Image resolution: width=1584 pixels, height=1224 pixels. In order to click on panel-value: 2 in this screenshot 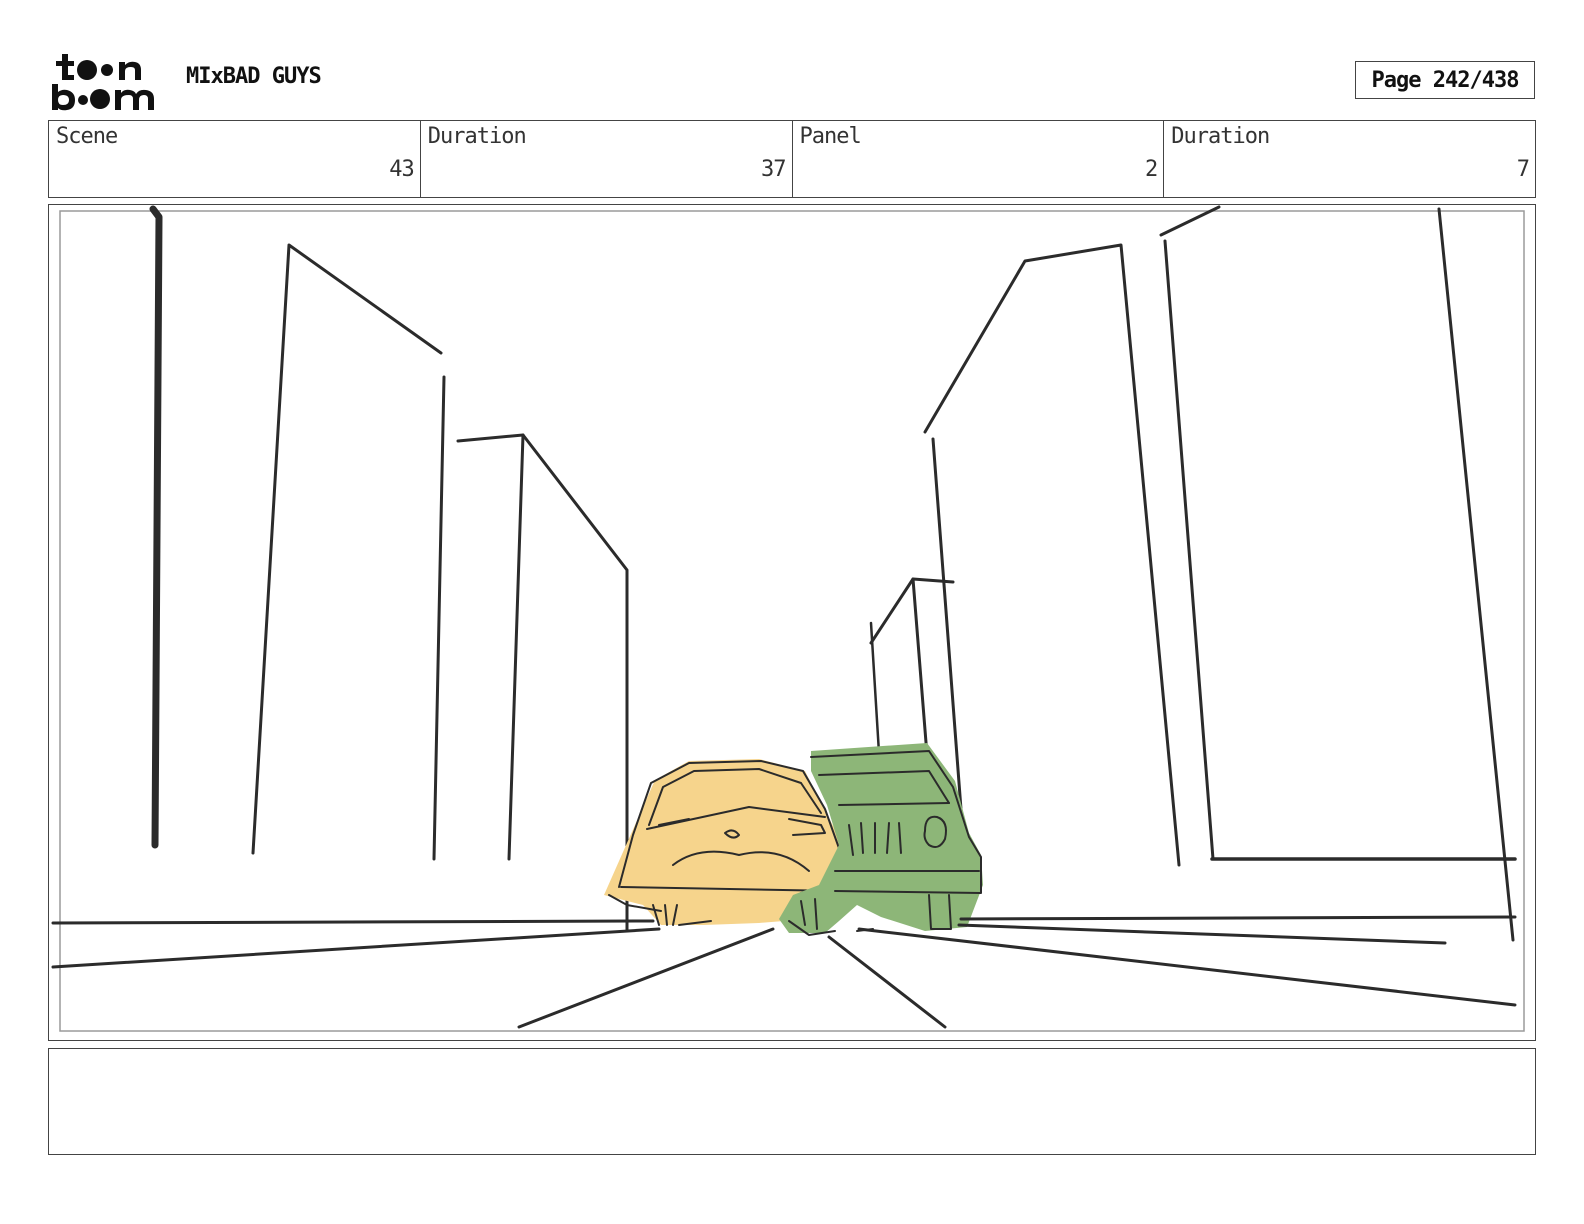, I will do `click(1151, 169)`.